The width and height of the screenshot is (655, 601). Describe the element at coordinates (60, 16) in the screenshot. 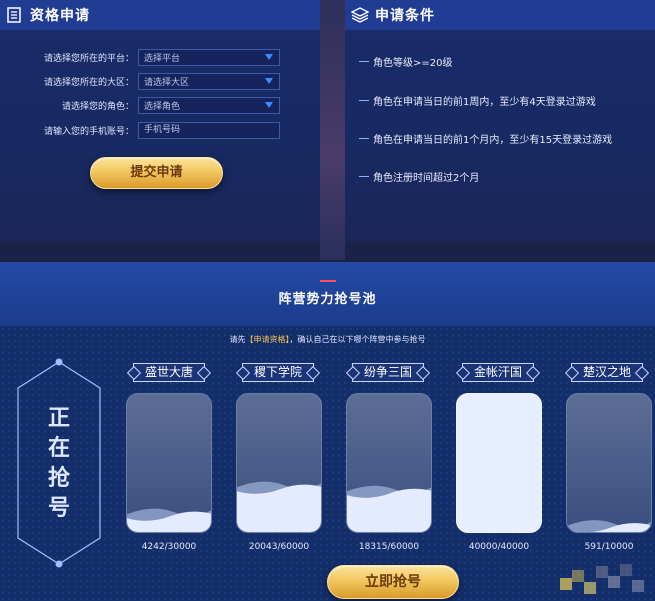

I see `eligibility-title: 资格申请` at that location.